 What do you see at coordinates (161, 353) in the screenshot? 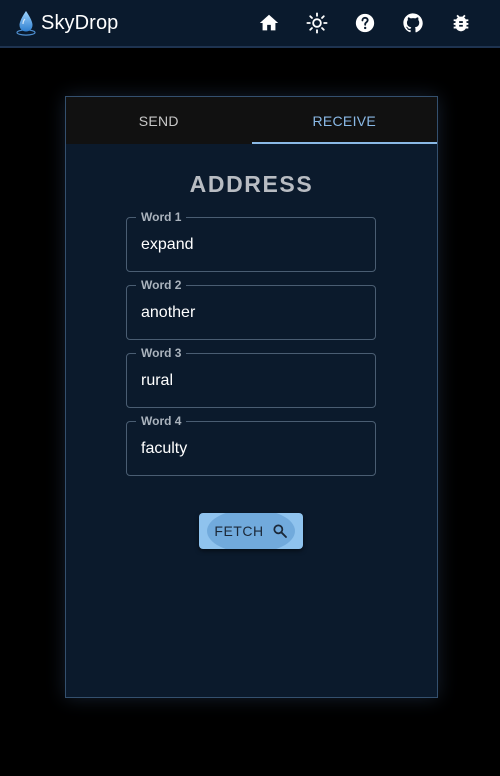
I see `word-3-label: Word 3` at bounding box center [161, 353].